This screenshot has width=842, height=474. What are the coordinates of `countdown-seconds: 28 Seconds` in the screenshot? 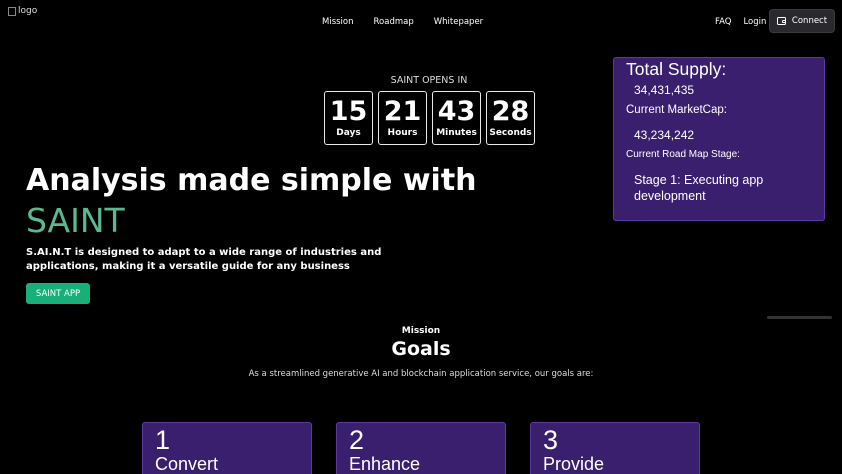 It's located at (510, 118).